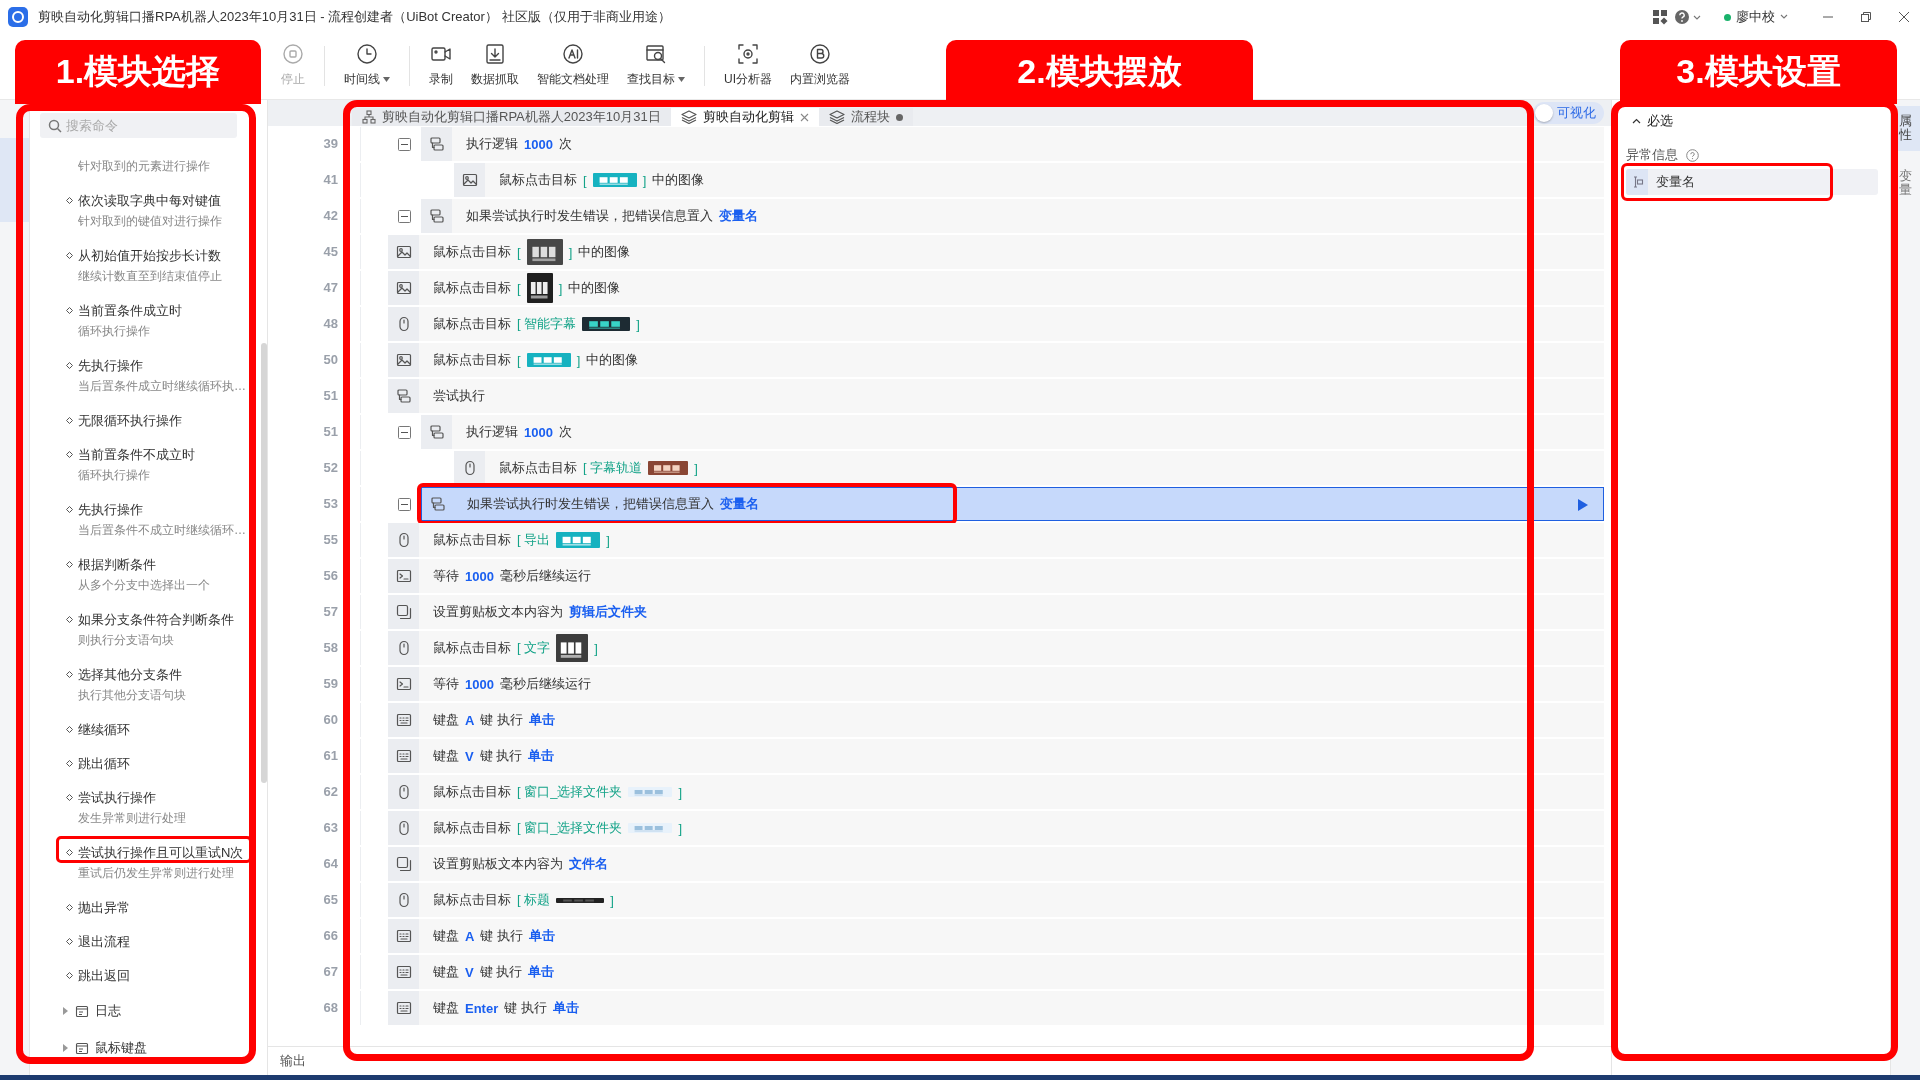  Describe the element at coordinates (570, 792) in the screenshot. I see `target-text: [ 窗口_选择文件夹` at that location.